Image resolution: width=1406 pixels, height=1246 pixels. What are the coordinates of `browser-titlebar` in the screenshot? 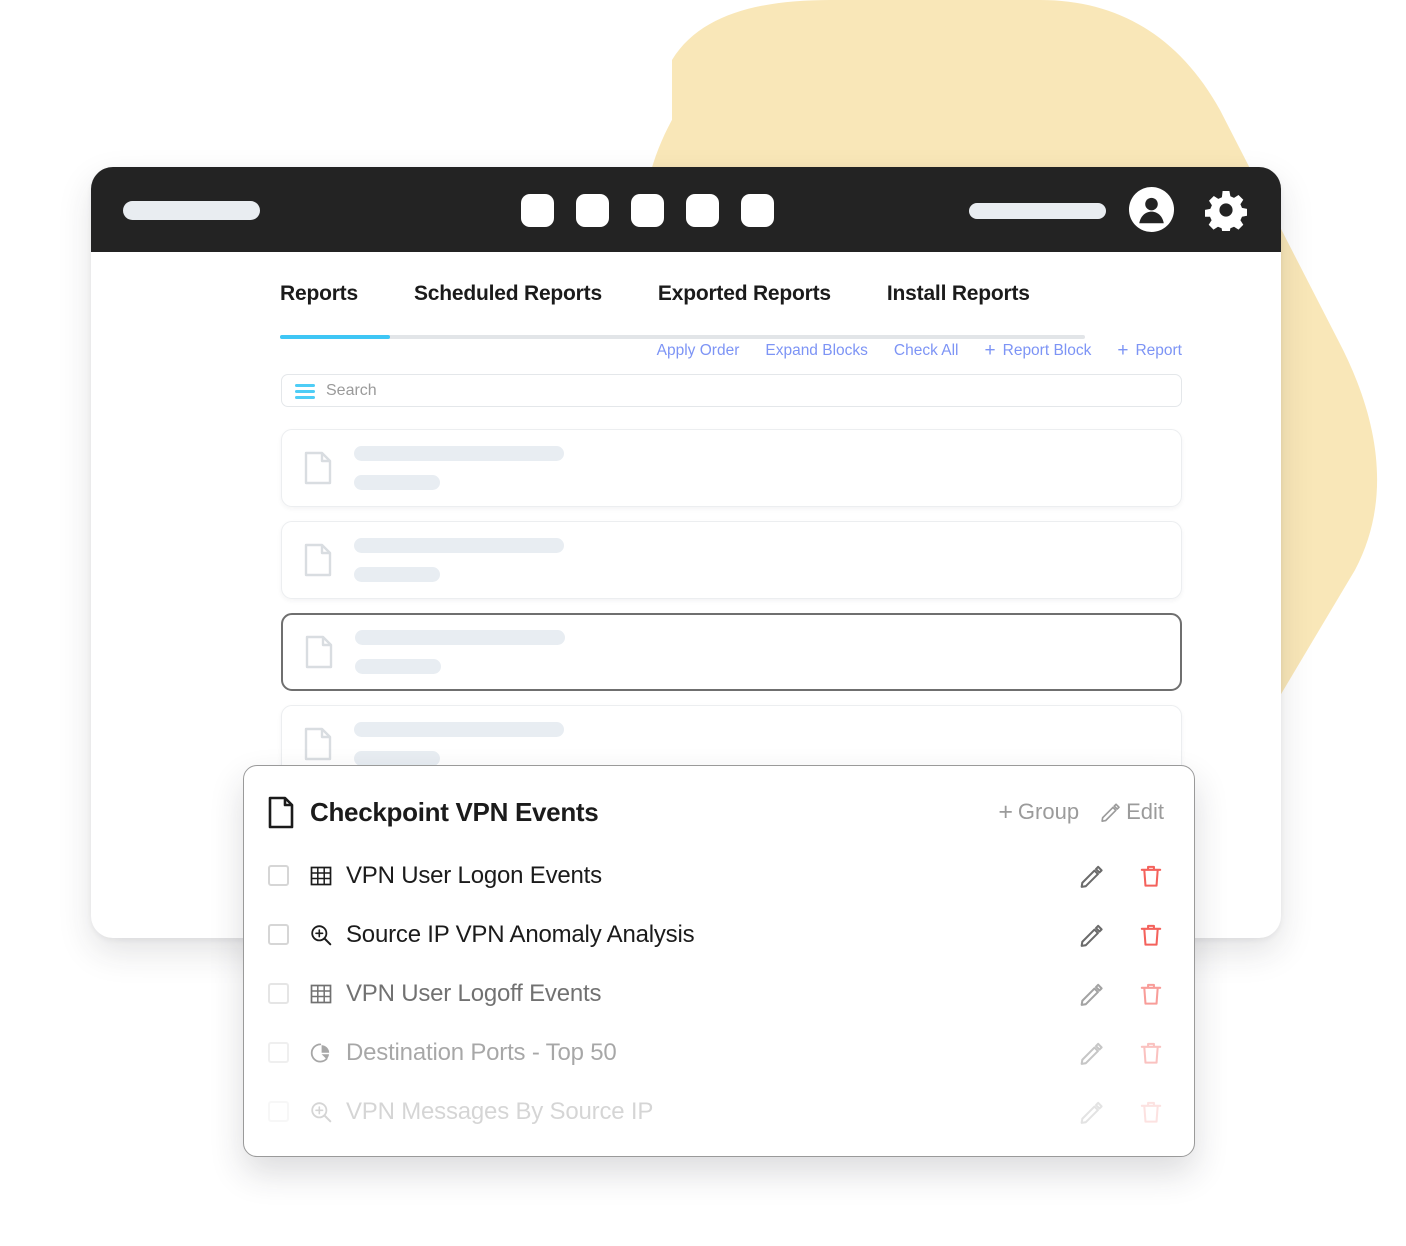 It's located at (686, 209).